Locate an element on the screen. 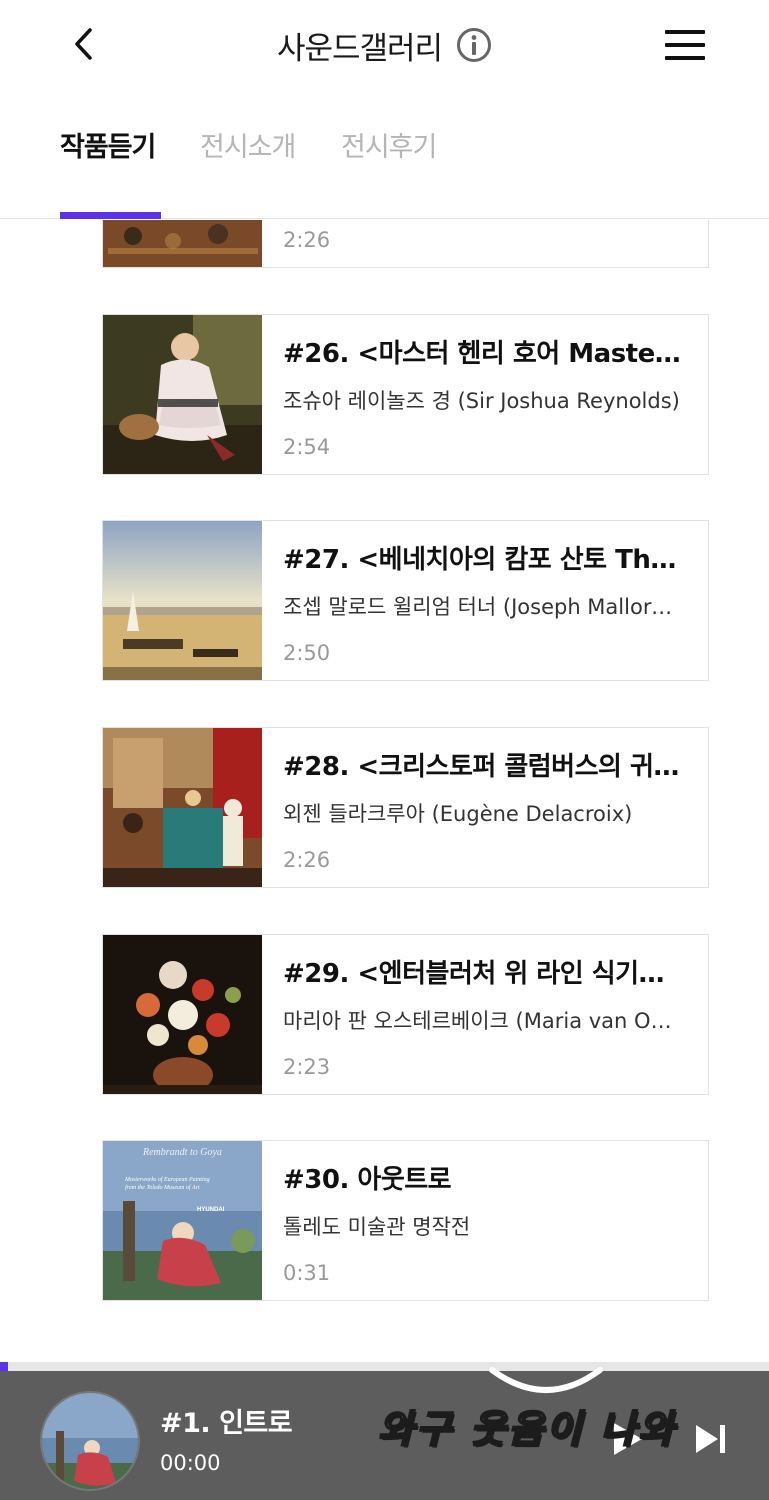 This screenshot has height=1500, width=769. player-progress-fill is located at coordinates (4, 1366).